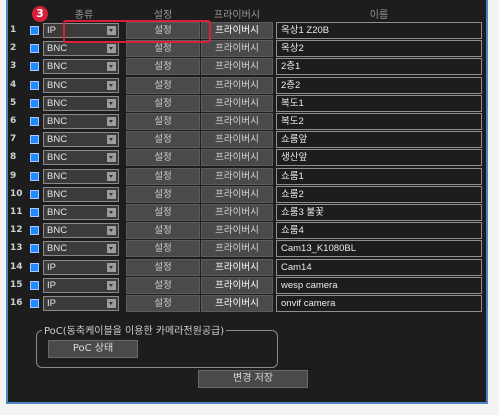 The width and height of the screenshot is (499, 415). What do you see at coordinates (13, 175) in the screenshot?
I see `channel-number: 9` at bounding box center [13, 175].